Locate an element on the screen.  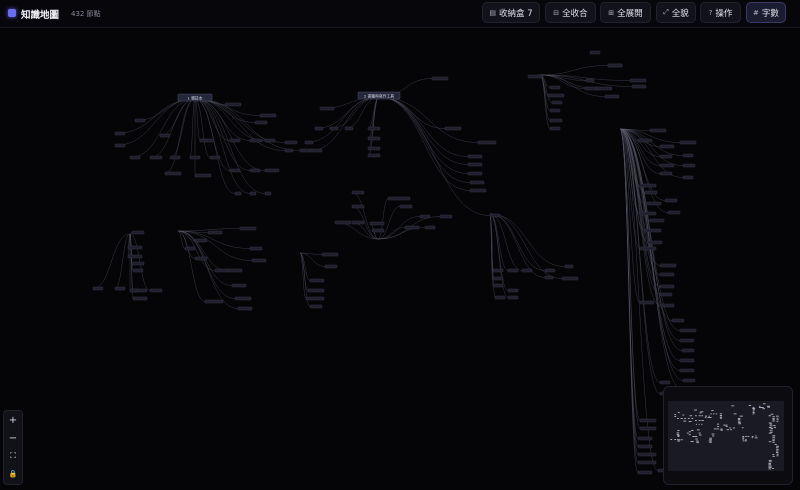
inbox-button: ▤ 收納盒 7 is located at coordinates (511, 12).